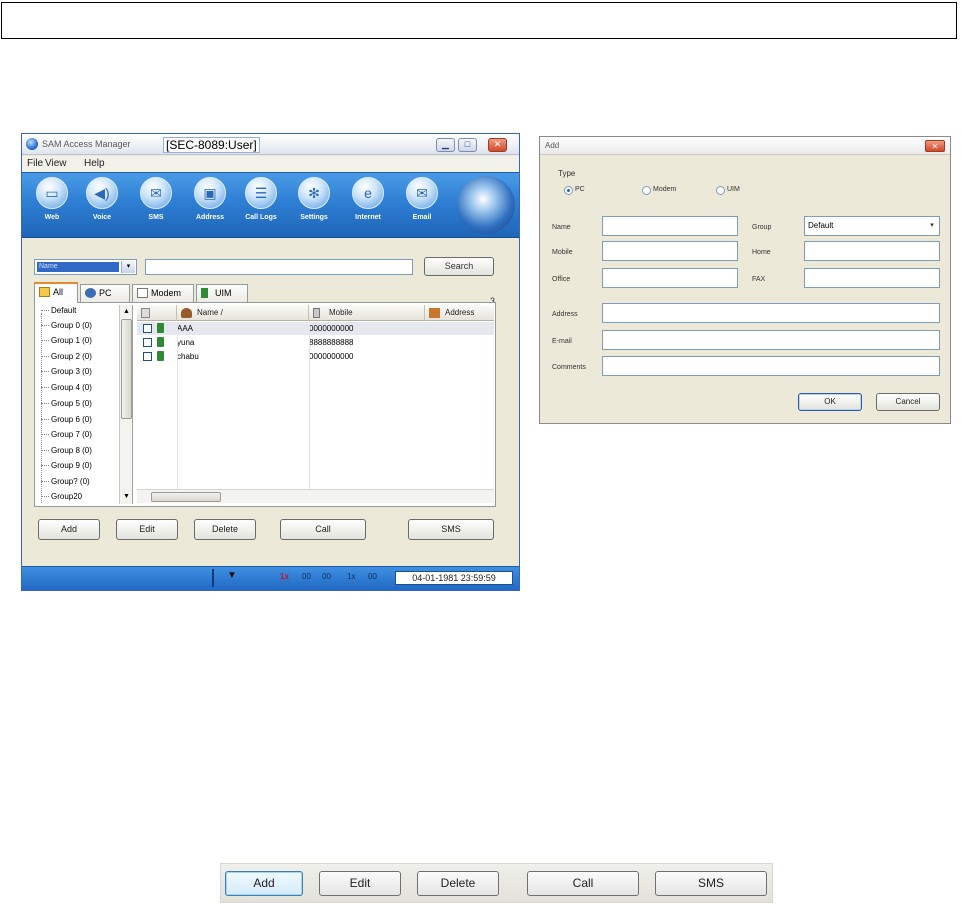 This screenshot has height=905, width=961. I want to click on table-row: yuna 8888888888, so click(315, 342).